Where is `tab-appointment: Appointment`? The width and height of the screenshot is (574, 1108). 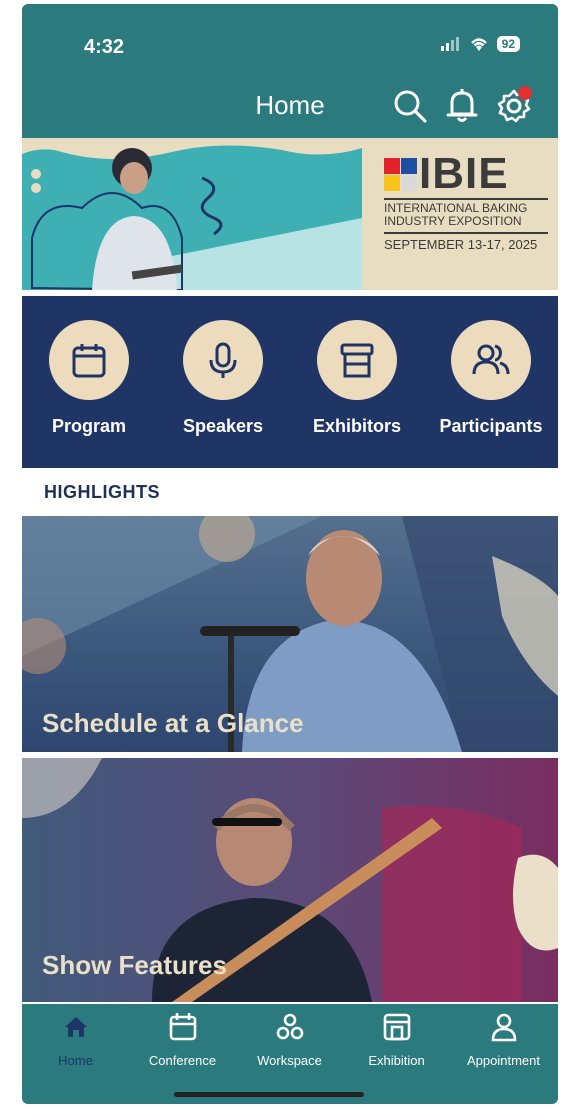
tab-appointment: Appointment is located at coordinates (503, 1040).